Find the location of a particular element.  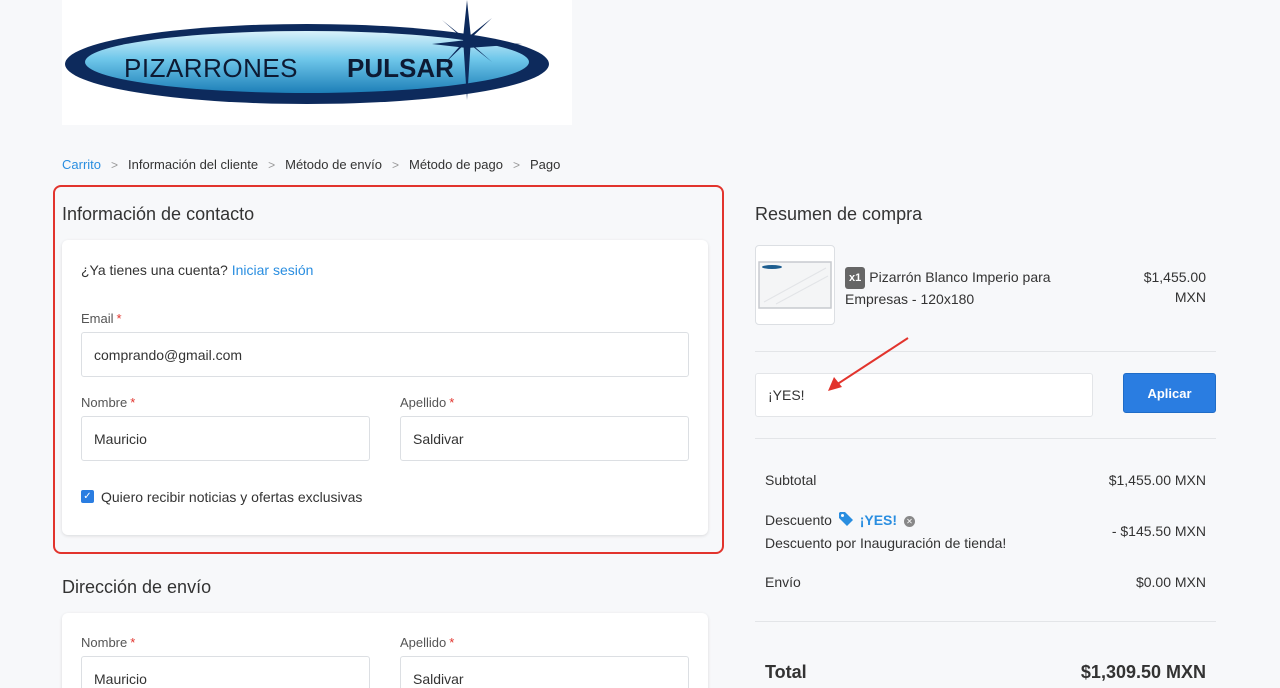

tag-icon is located at coordinates (845, 519).